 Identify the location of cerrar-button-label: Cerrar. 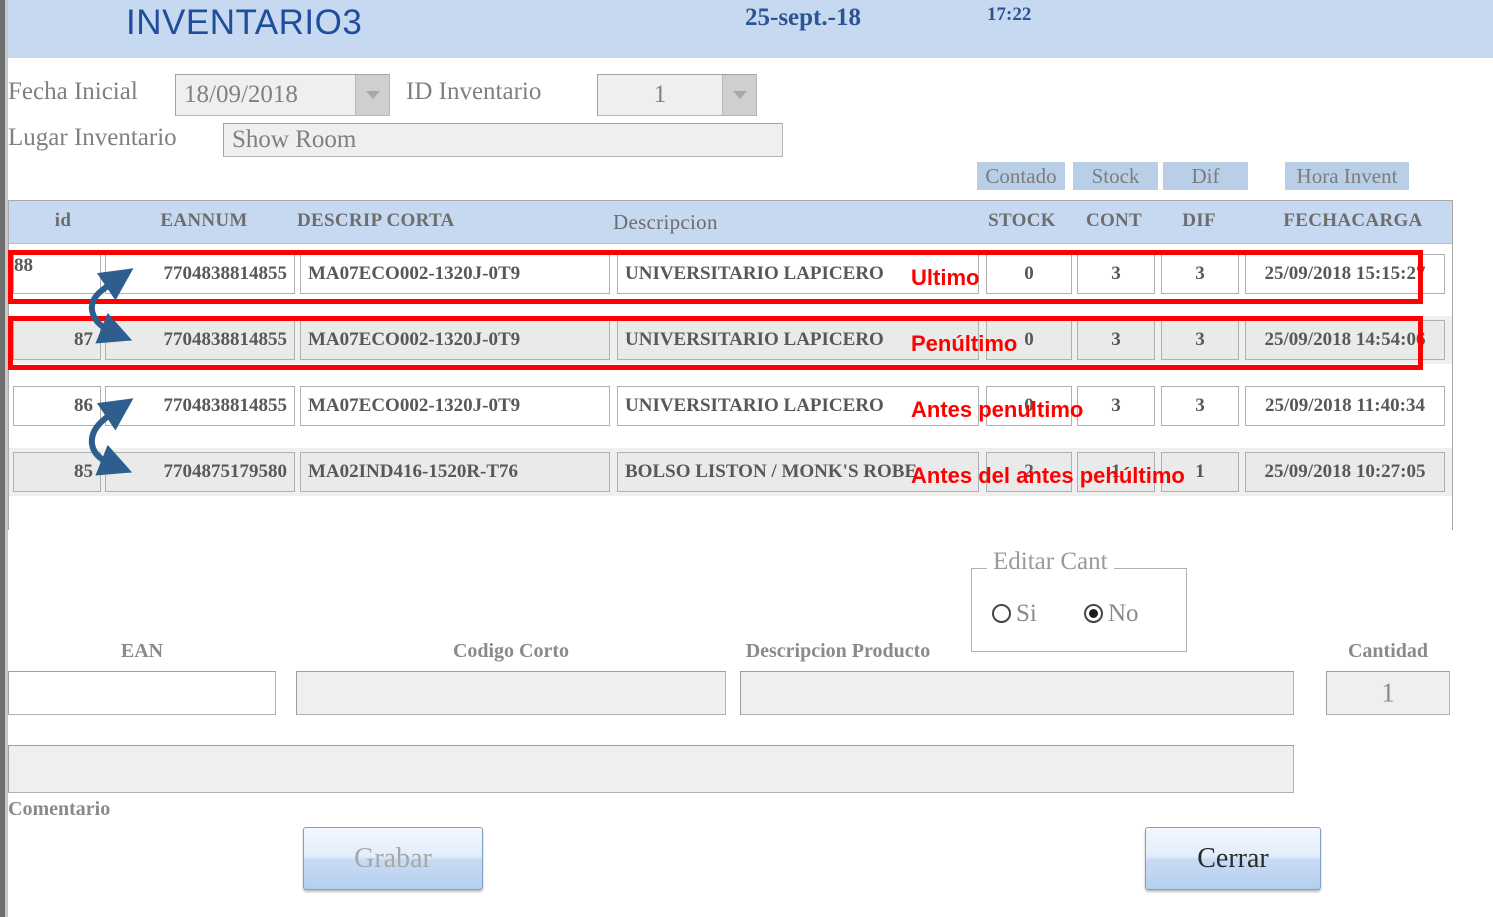
(1233, 858).